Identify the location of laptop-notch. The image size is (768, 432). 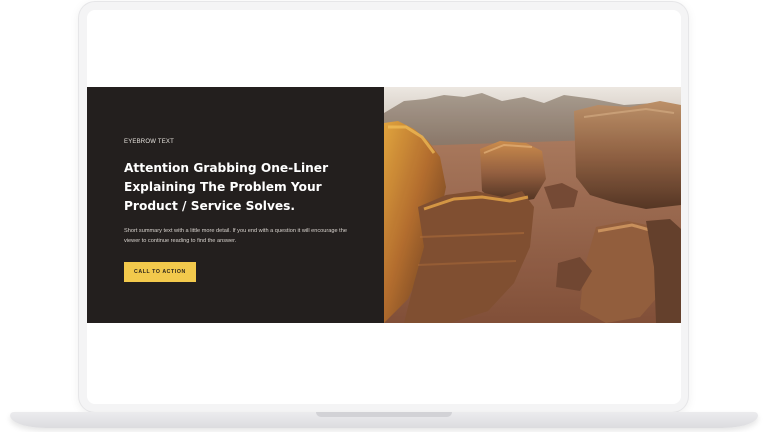
(384, 414).